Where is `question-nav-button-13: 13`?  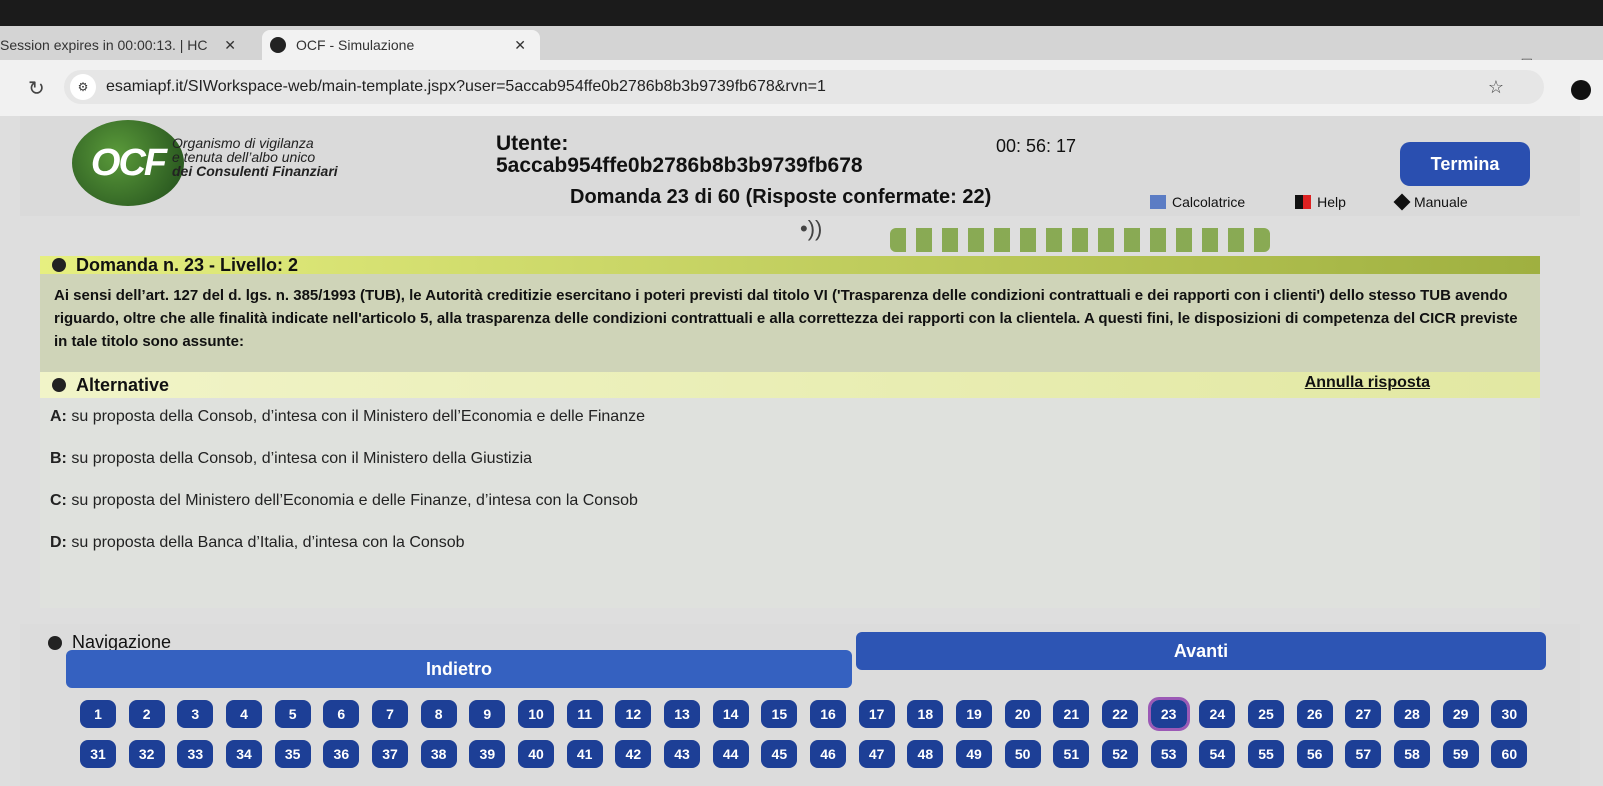 question-nav-button-13: 13 is located at coordinates (682, 714).